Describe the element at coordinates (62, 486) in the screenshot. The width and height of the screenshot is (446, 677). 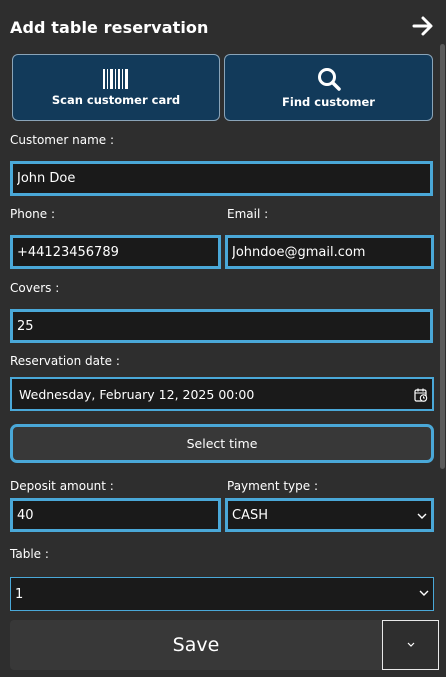
I see `deposit-amount-label: Deposit amount :` at that location.